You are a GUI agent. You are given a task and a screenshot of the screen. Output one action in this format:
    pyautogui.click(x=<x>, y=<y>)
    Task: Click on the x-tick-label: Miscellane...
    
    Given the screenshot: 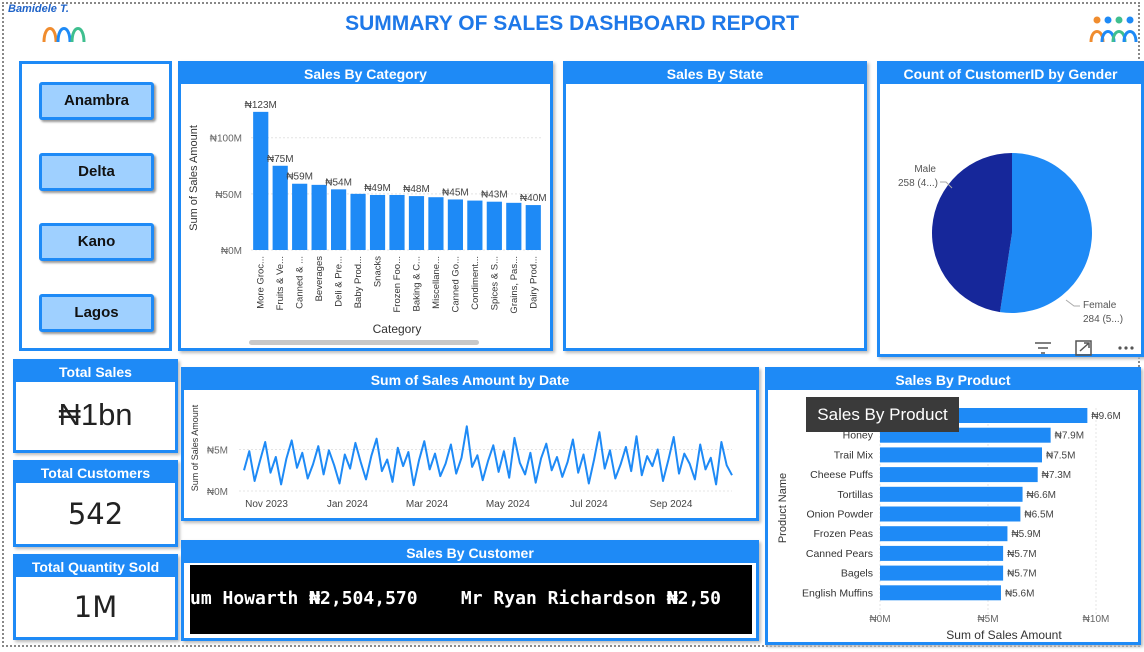 What is the action you would take?
    pyautogui.click(x=436, y=282)
    